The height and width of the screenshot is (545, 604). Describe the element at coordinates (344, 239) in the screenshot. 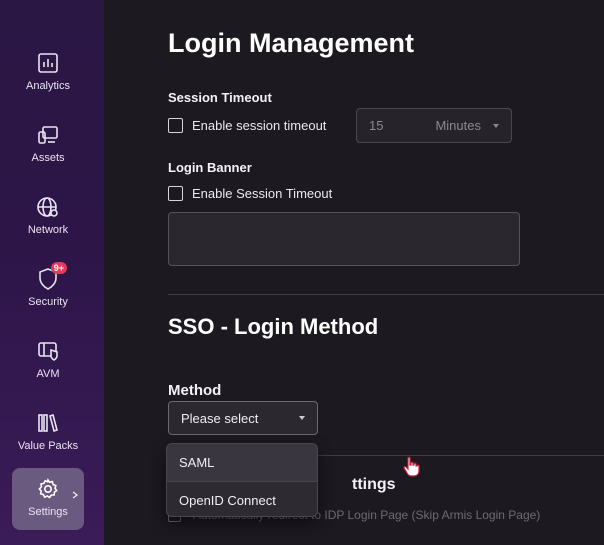

I see `login-banner-textarea` at that location.